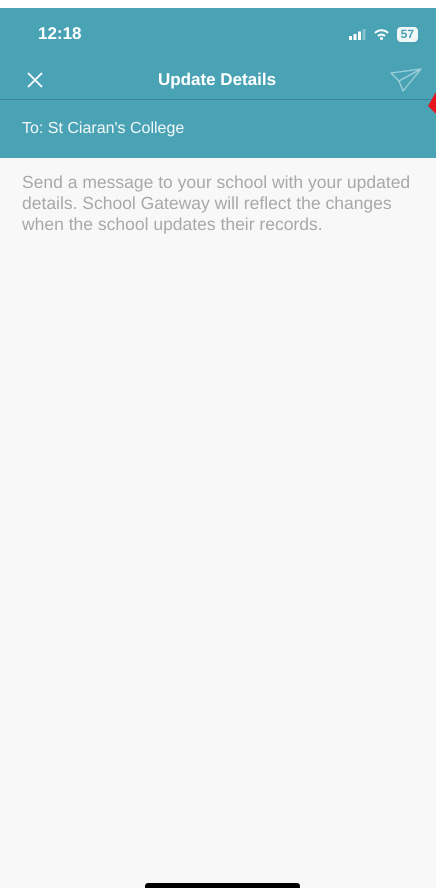 This screenshot has width=436, height=888. What do you see at coordinates (35, 79) in the screenshot?
I see `close-button` at bounding box center [35, 79].